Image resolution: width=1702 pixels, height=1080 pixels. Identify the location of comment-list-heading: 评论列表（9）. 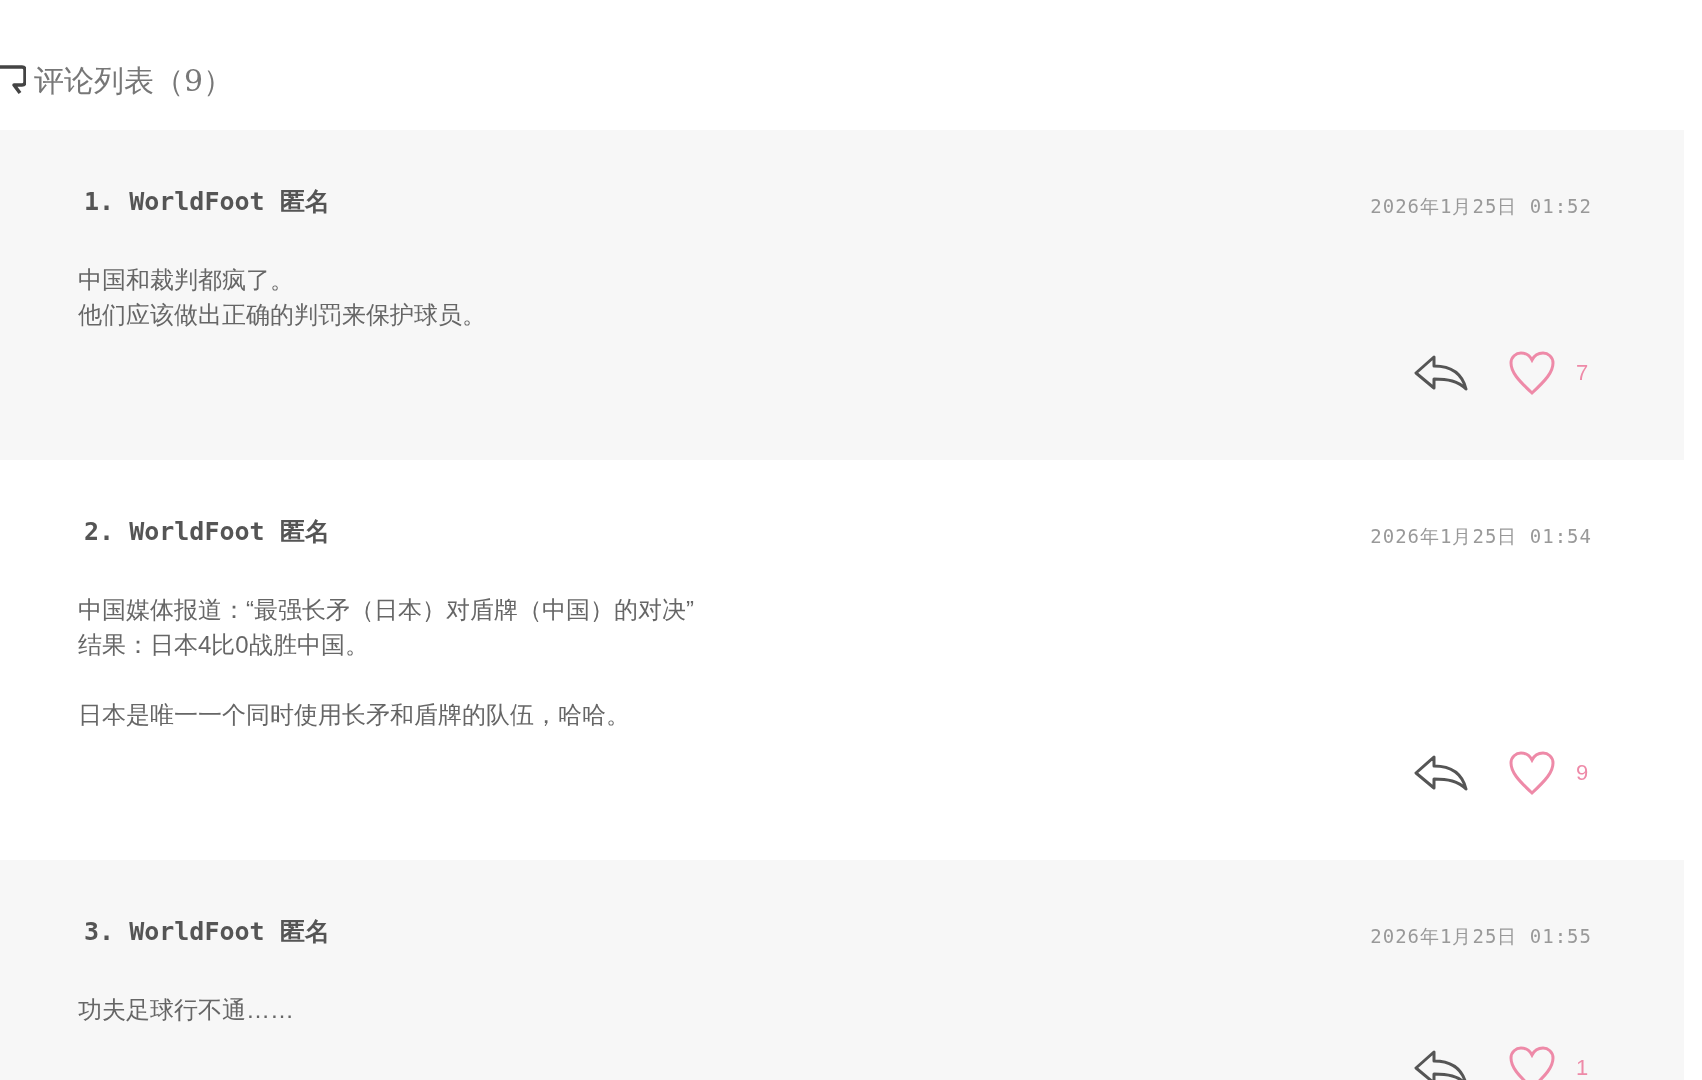
(134, 81).